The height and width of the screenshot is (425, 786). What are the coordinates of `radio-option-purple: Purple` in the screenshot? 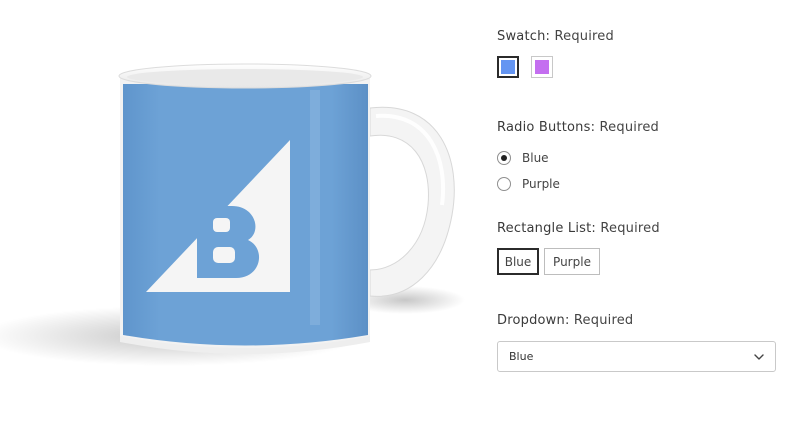 It's located at (528, 184).